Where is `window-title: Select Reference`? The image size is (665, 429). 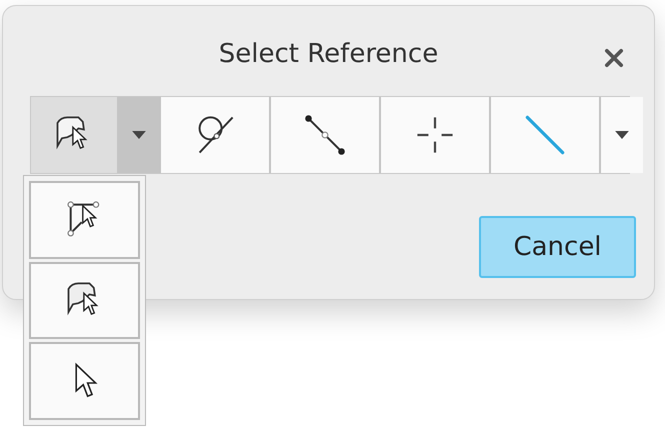
window-title: Select Reference is located at coordinates (328, 53).